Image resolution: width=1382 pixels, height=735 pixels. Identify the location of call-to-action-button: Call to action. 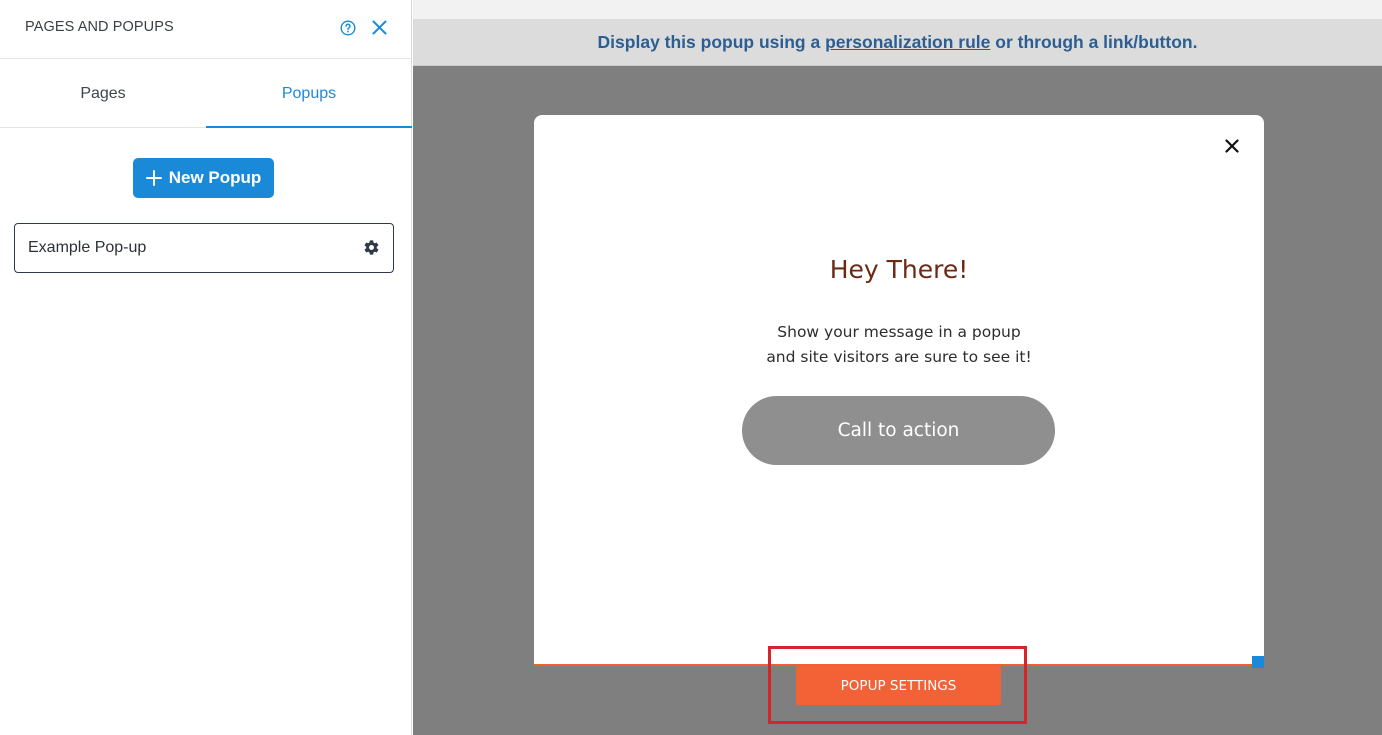
(898, 430).